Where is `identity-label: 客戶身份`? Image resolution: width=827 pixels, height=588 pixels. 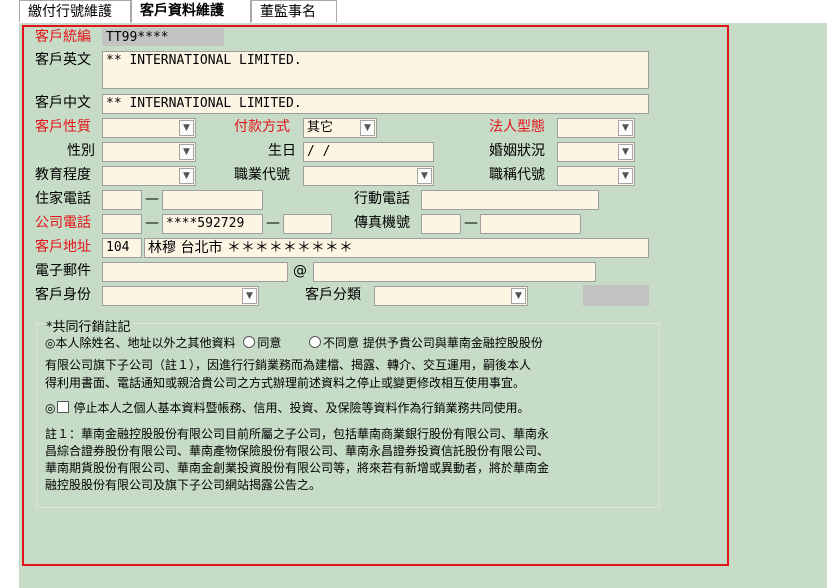 identity-label: 客戶身份 is located at coordinates (63, 295).